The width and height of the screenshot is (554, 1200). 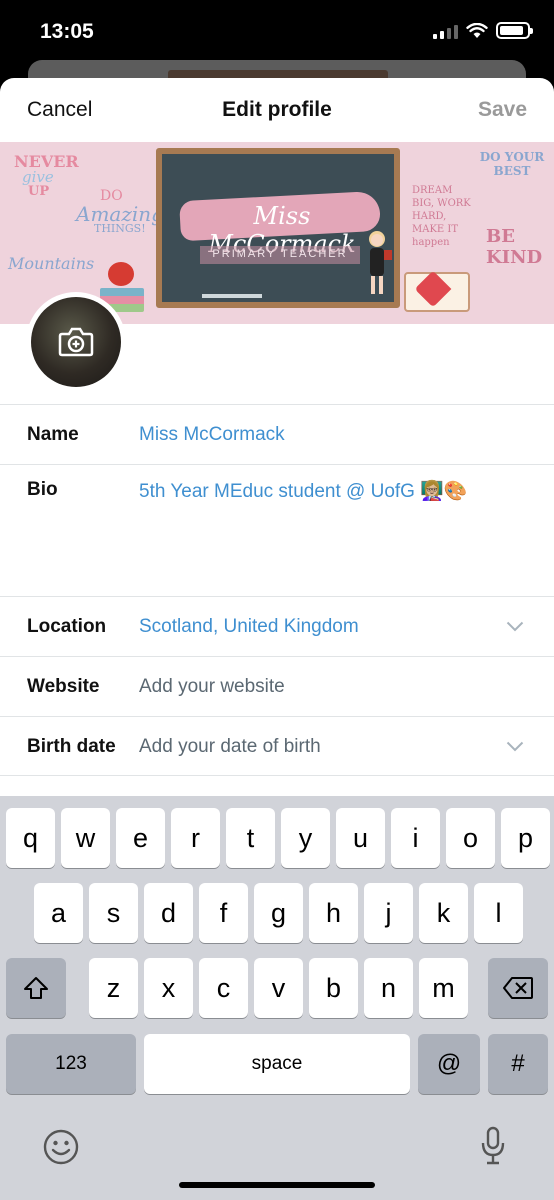 What do you see at coordinates (67, 31) in the screenshot?
I see `status-time: 13:05` at bounding box center [67, 31].